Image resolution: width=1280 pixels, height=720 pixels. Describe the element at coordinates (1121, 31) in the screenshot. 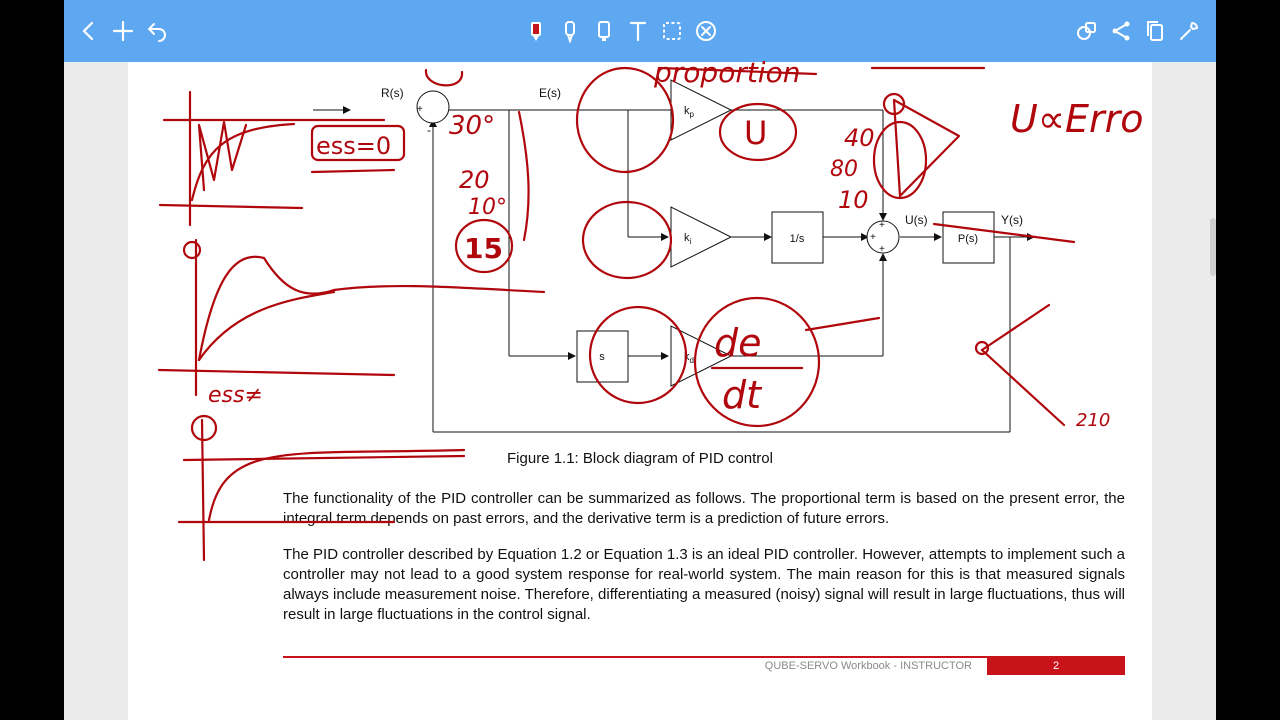

I see `share-icon` at that location.